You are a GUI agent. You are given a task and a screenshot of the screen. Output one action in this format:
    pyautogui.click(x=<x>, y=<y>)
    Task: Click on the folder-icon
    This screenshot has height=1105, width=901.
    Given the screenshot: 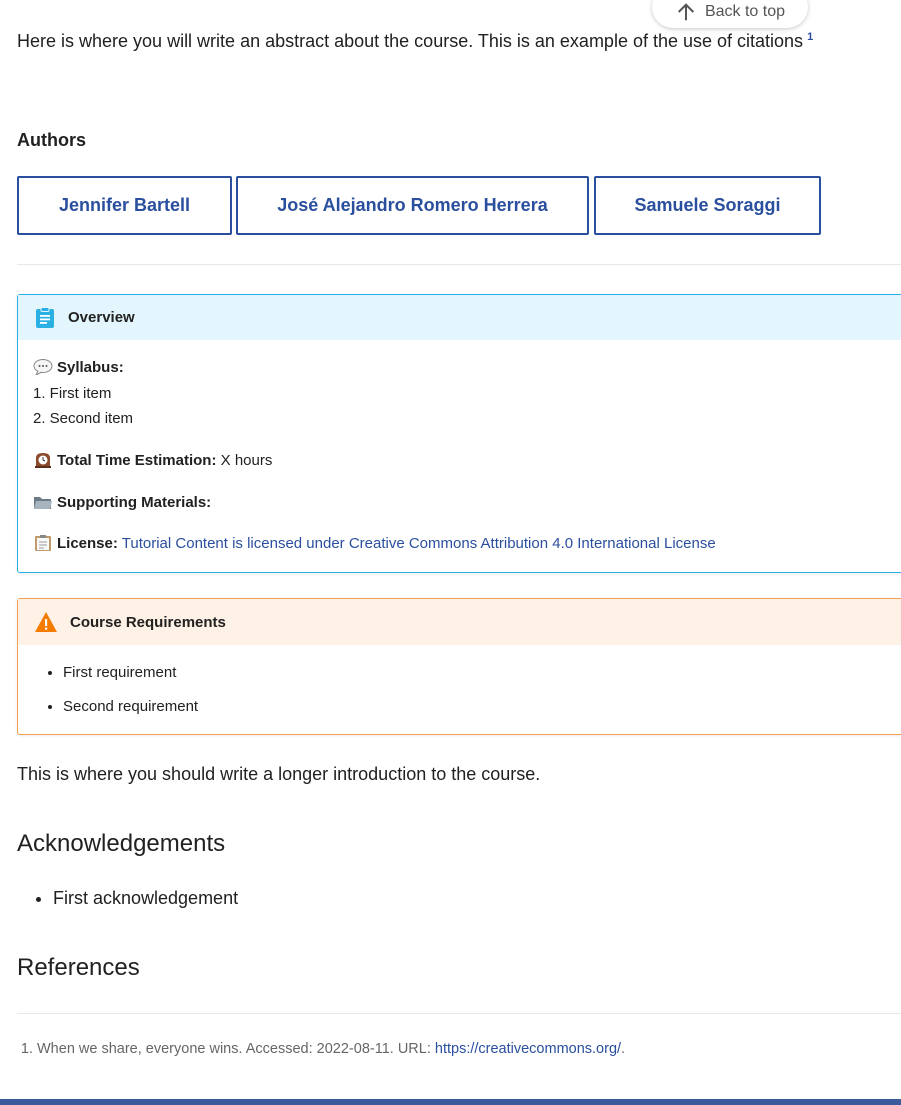 What is the action you would take?
    pyautogui.click(x=43, y=502)
    